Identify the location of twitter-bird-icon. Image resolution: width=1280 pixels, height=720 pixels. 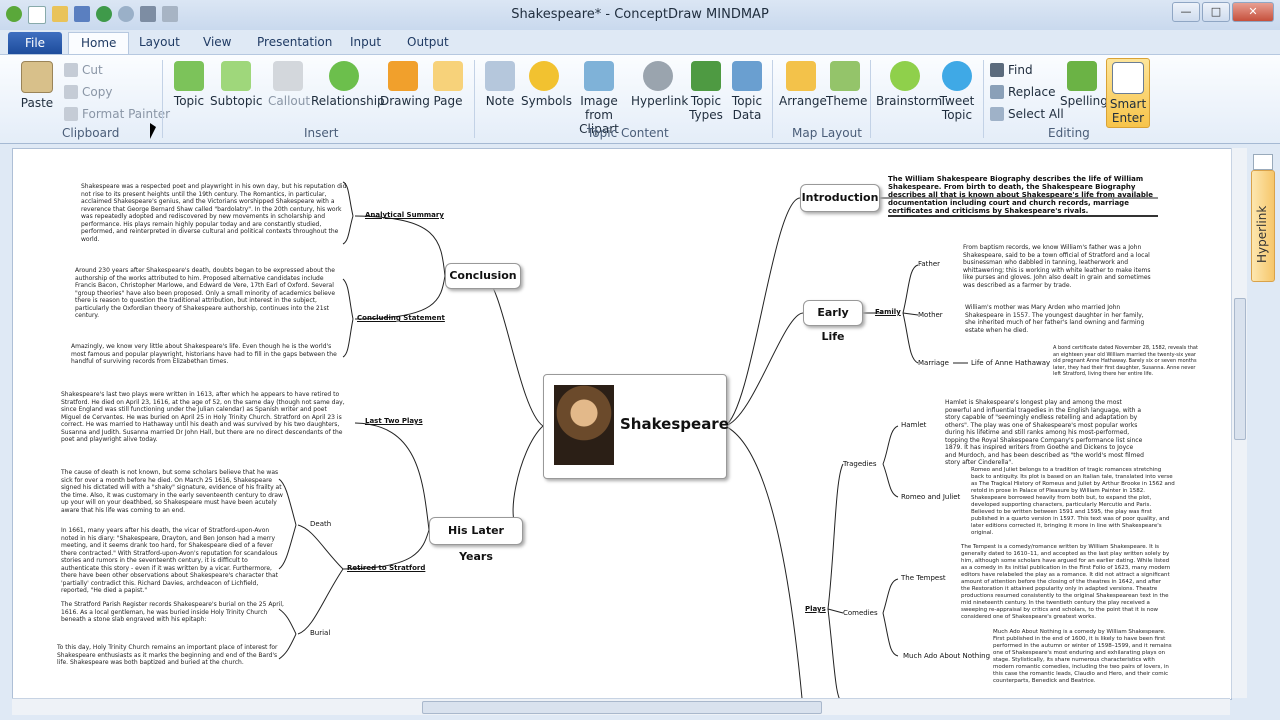
(957, 76).